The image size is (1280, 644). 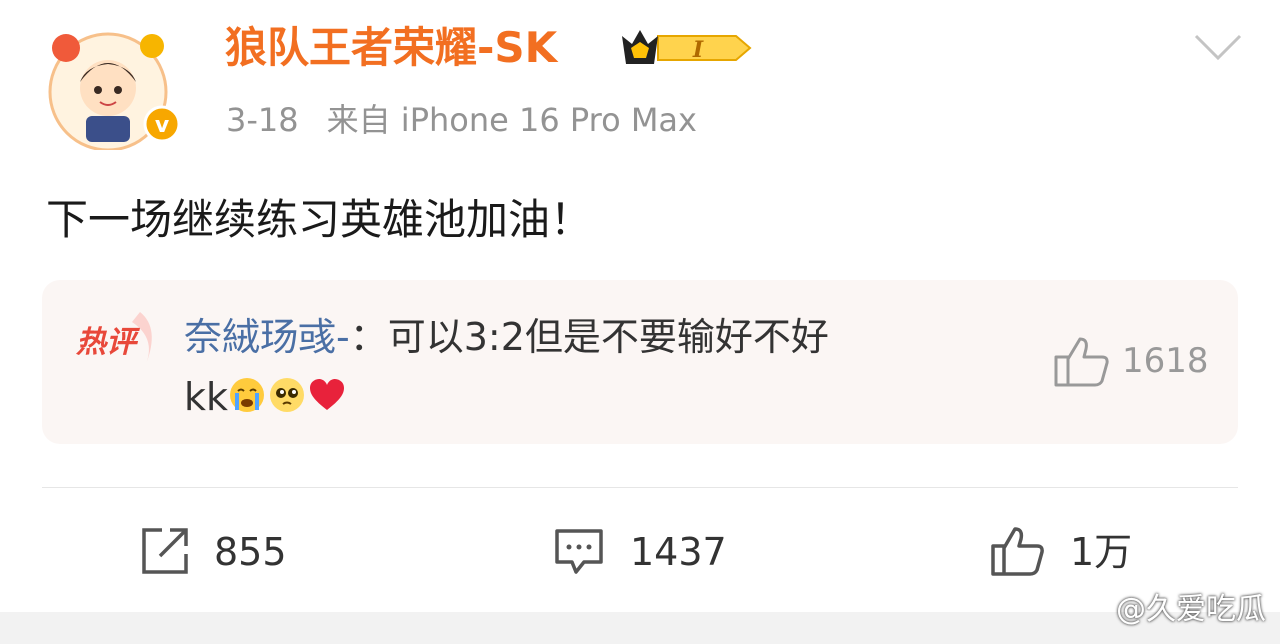 What do you see at coordinates (1017, 551) in the screenshot?
I see `thumbs-up-icon` at bounding box center [1017, 551].